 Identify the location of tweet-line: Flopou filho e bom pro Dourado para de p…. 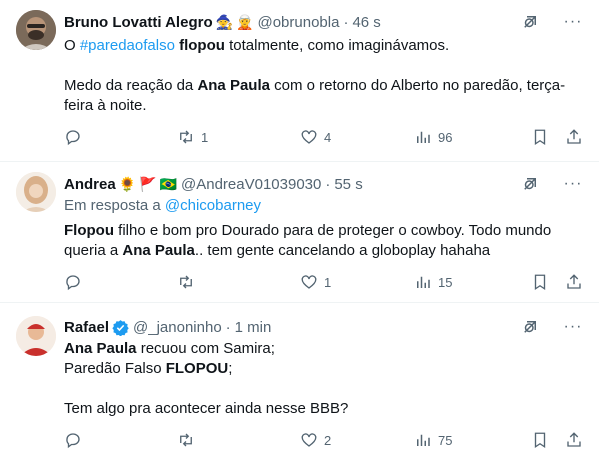
(323, 241).